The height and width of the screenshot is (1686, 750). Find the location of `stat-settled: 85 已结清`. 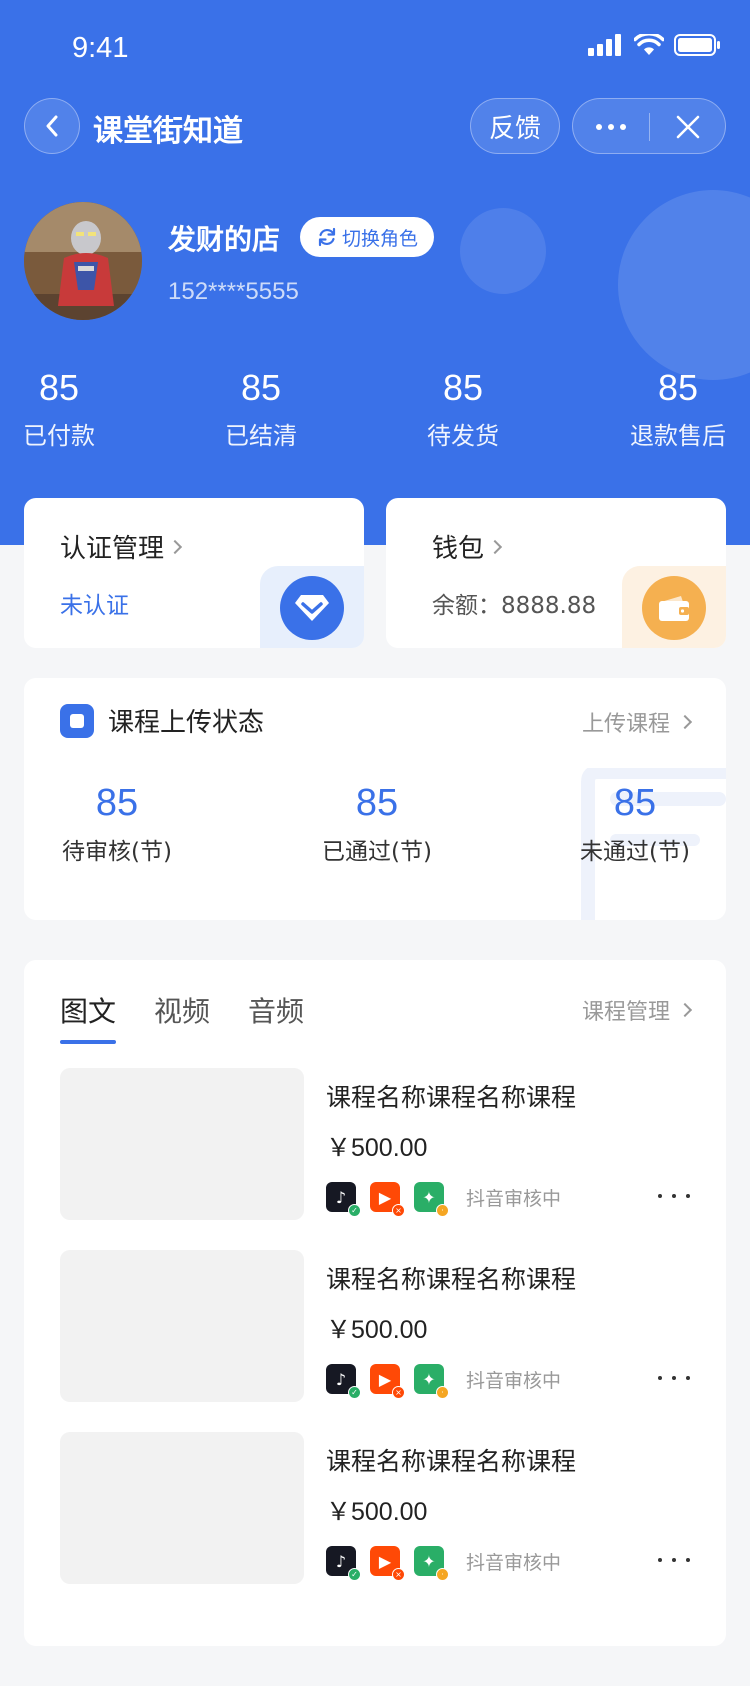

stat-settled: 85 已结清 is located at coordinates (261, 408).